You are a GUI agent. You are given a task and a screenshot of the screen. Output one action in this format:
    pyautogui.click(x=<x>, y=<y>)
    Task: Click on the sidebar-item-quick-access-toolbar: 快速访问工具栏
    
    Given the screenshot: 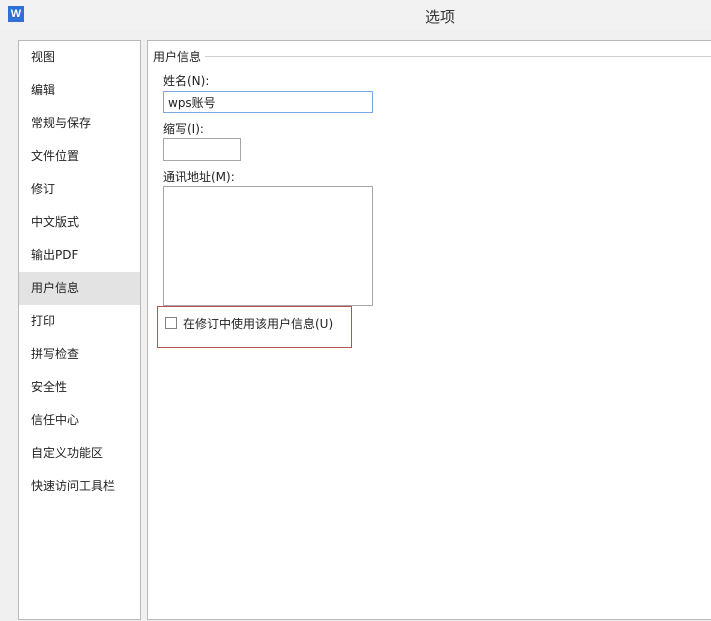 What is the action you would take?
    pyautogui.click(x=79, y=486)
    